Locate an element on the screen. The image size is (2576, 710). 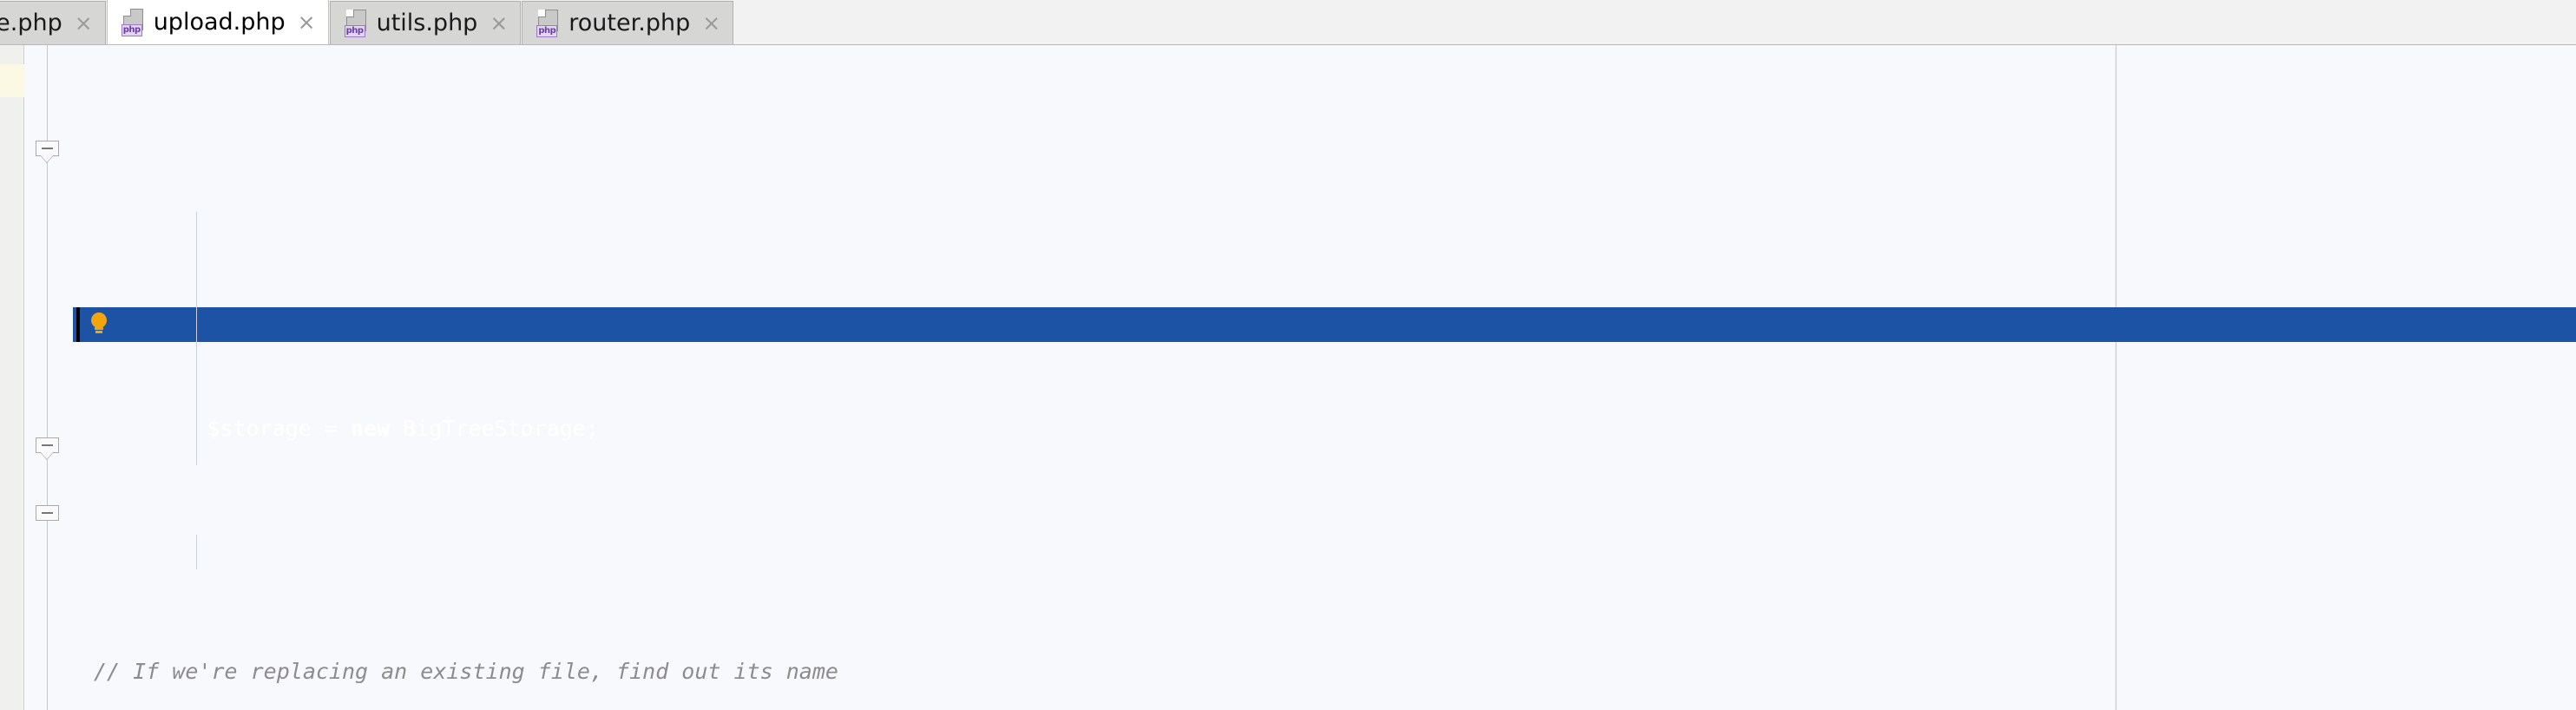
text-caret is located at coordinates (78, 324).